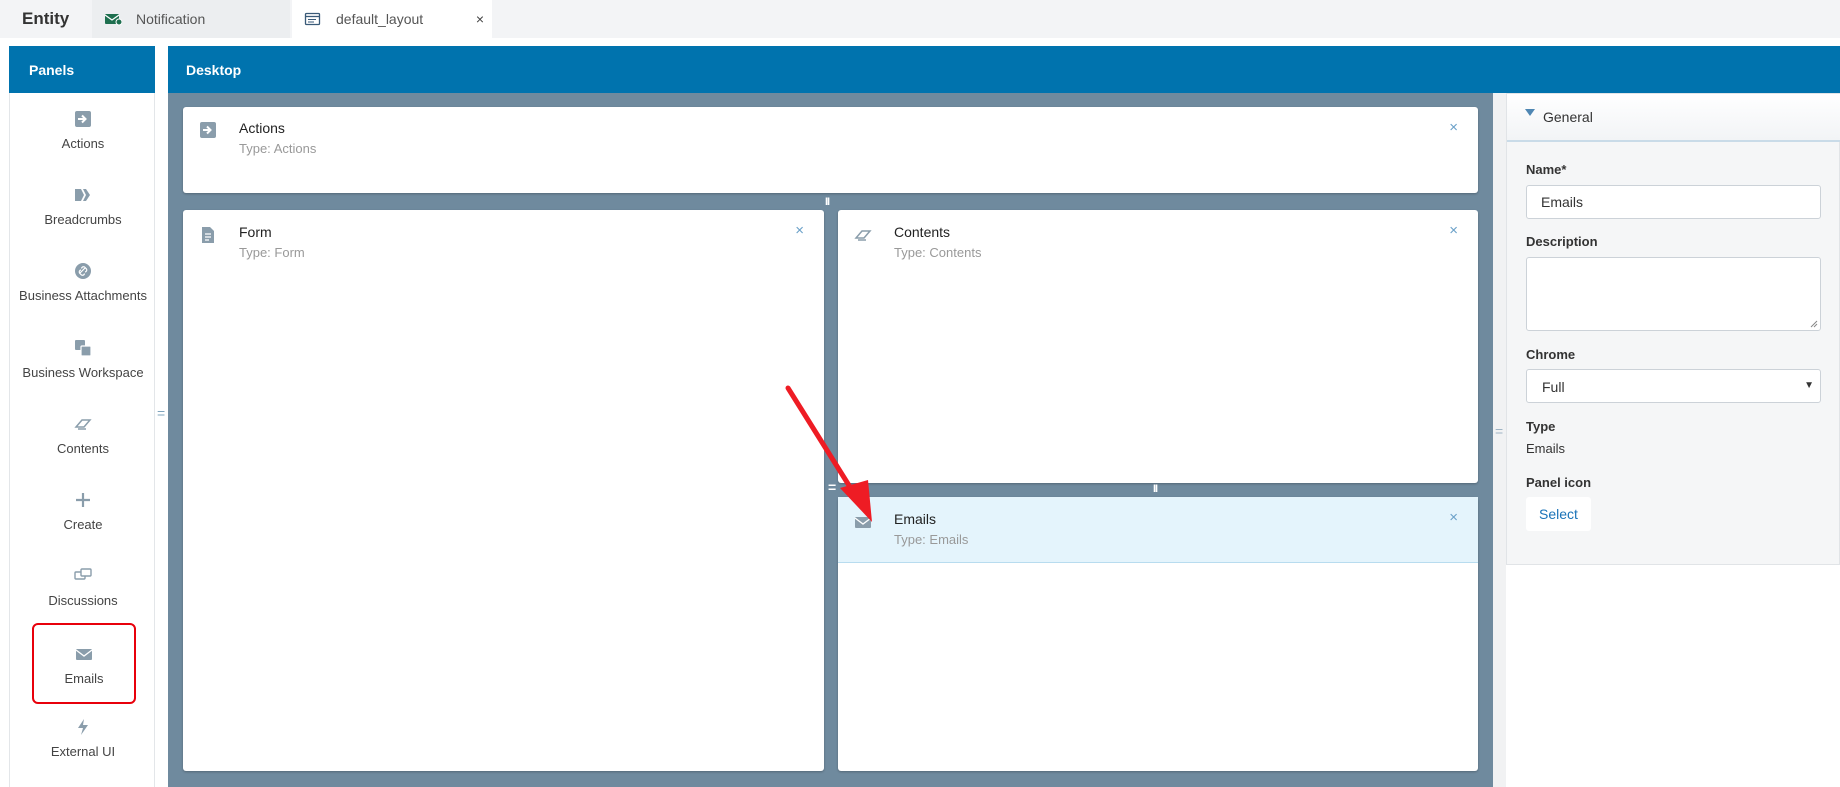 This screenshot has width=1840, height=787. What do you see at coordinates (1530, 112) in the screenshot?
I see `collapse-triangle-icon` at bounding box center [1530, 112].